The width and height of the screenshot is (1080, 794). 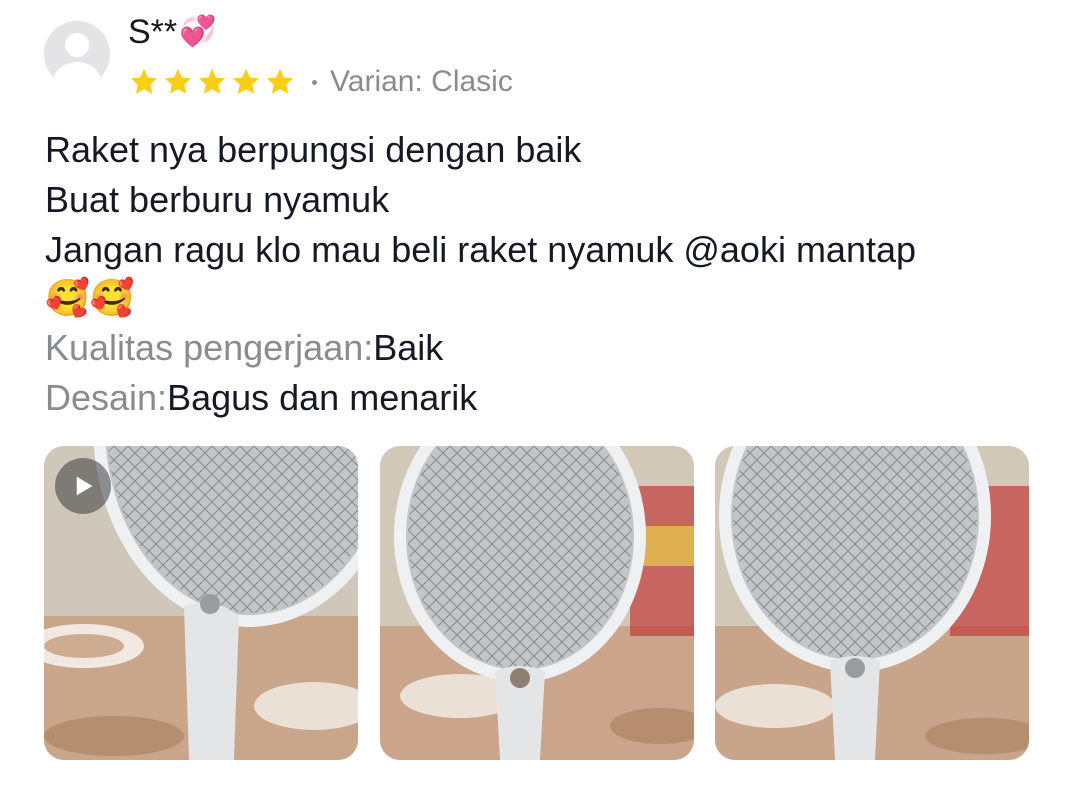 I want to click on play-button, so click(x=83, y=486).